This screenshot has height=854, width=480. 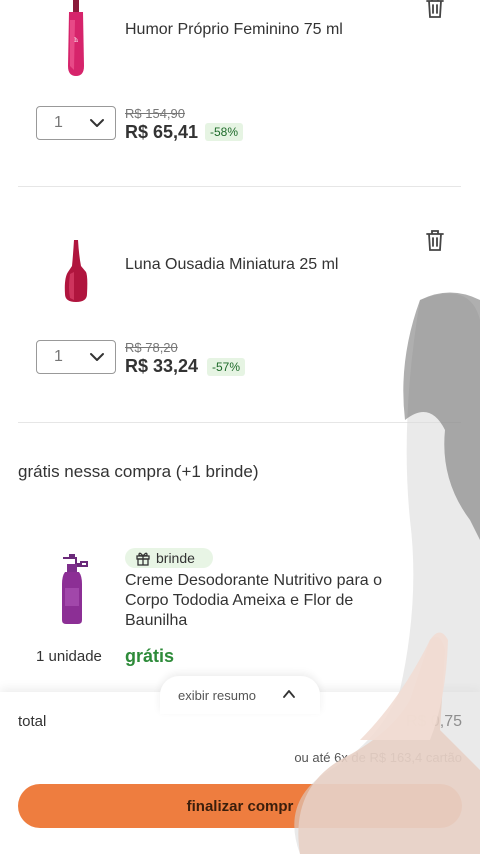 What do you see at coordinates (151, 347) in the screenshot?
I see `old-price: R$ 78,20` at bounding box center [151, 347].